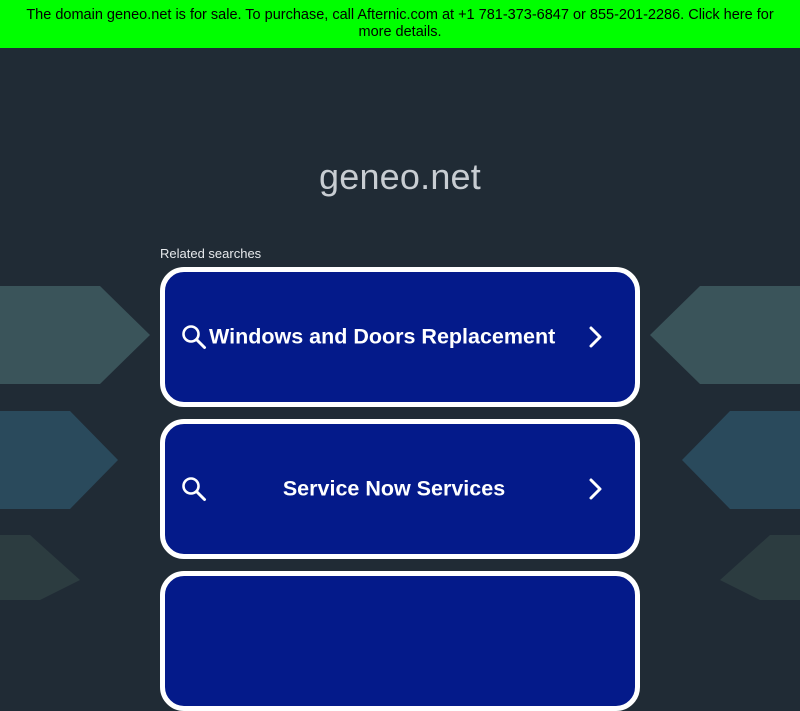  I want to click on related-search-label-1: Windows and Doors Replacement, so click(382, 336).